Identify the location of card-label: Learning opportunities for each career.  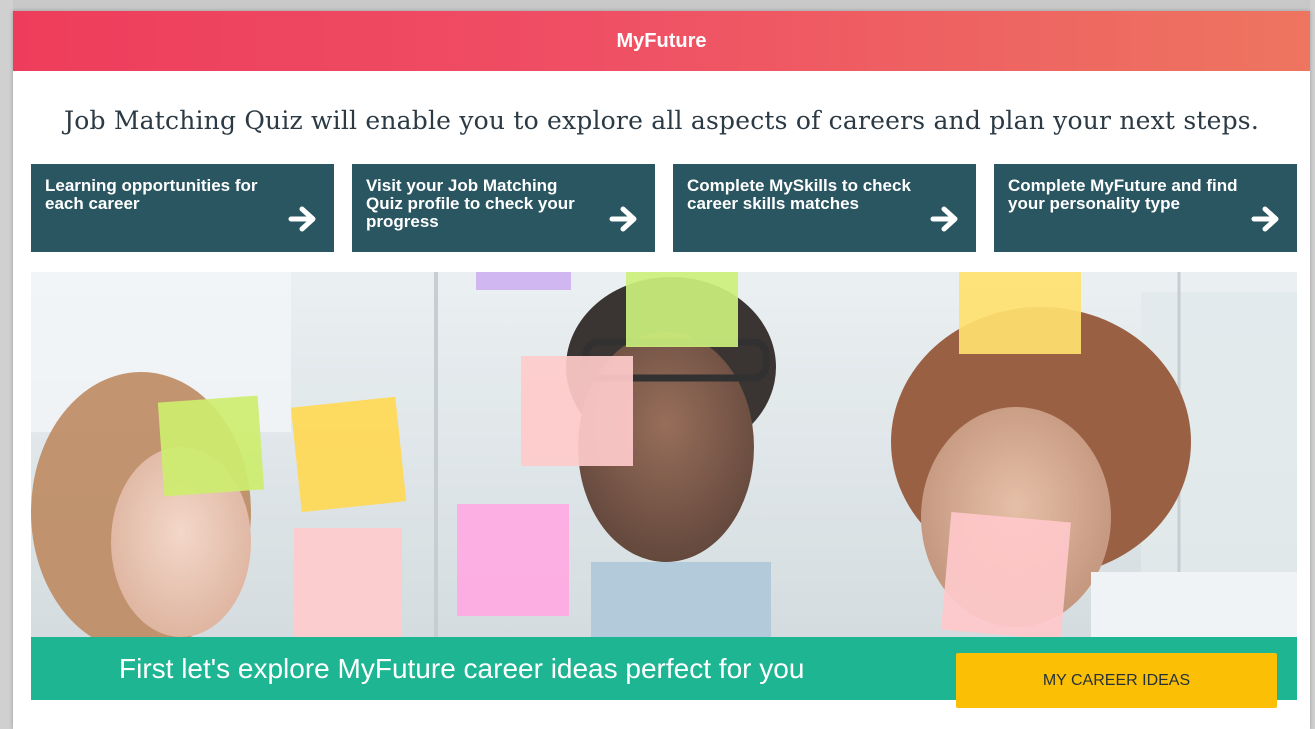
(151, 194).